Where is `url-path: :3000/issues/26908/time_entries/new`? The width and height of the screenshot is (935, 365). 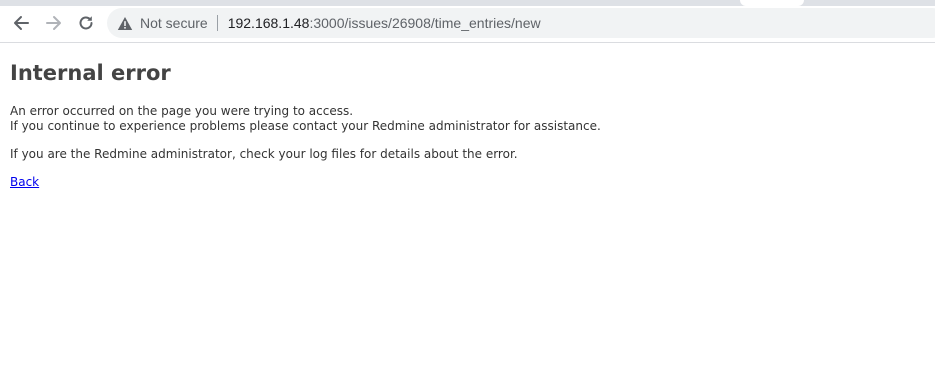 url-path: :3000/issues/26908/time_entries/new is located at coordinates (424, 23).